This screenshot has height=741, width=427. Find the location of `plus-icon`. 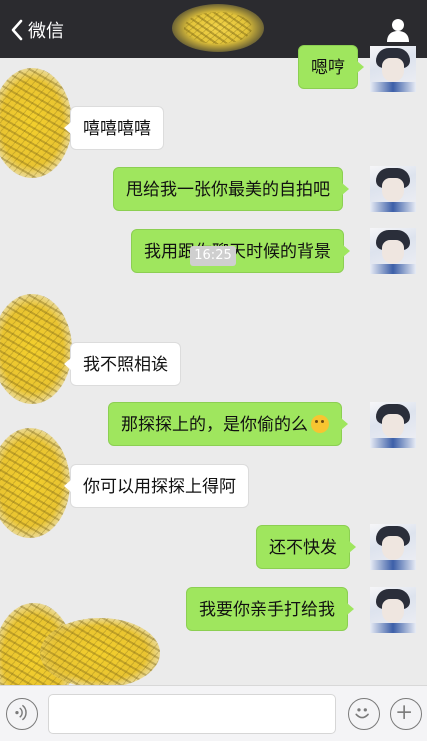

plus-icon is located at coordinates (404, 712).